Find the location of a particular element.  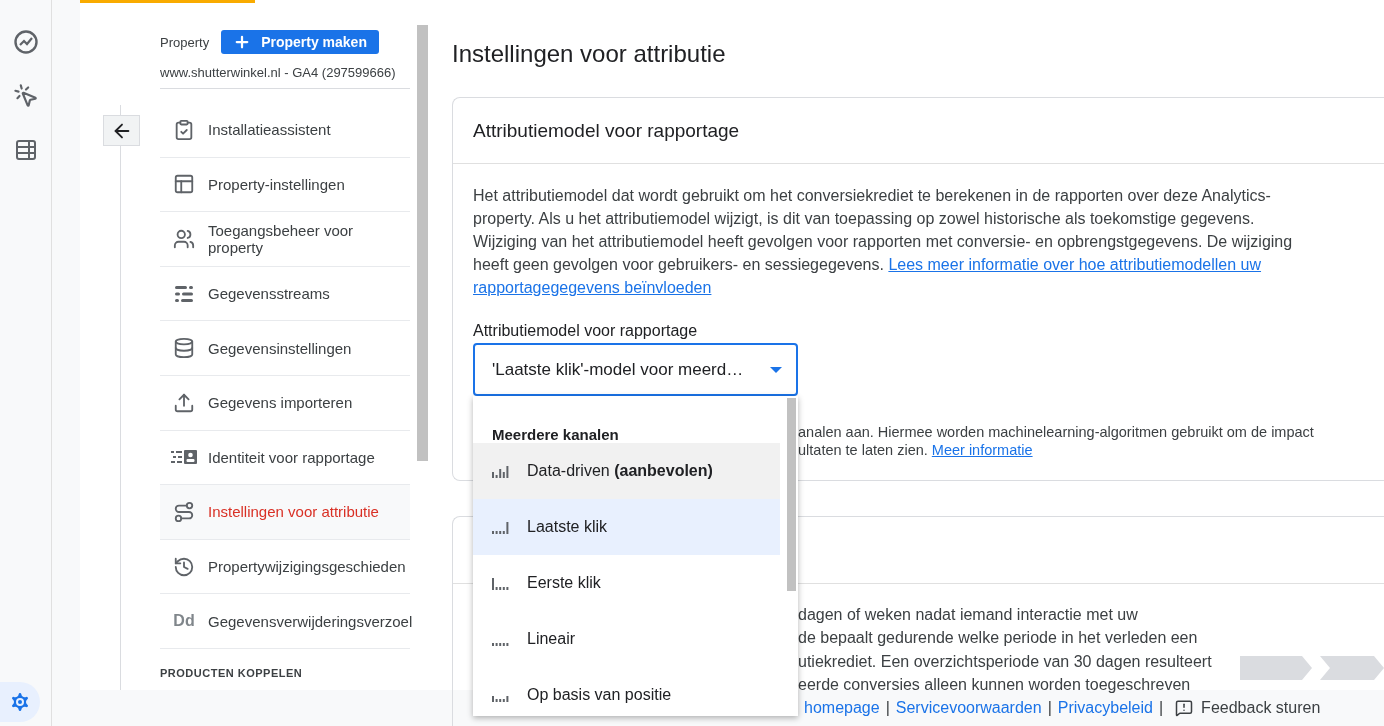

nav-item-label: Propertywijzigingsgeschieden is located at coordinates (307, 567).